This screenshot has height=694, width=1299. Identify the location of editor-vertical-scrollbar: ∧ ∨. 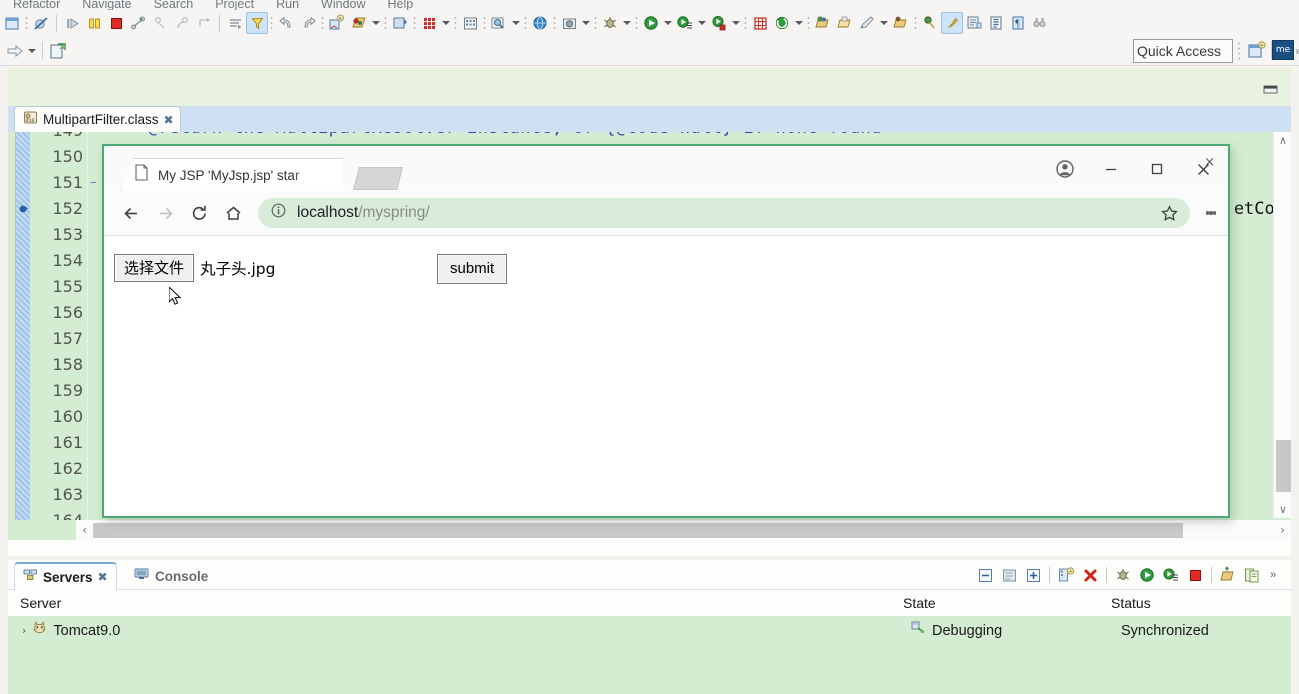
(1282, 325).